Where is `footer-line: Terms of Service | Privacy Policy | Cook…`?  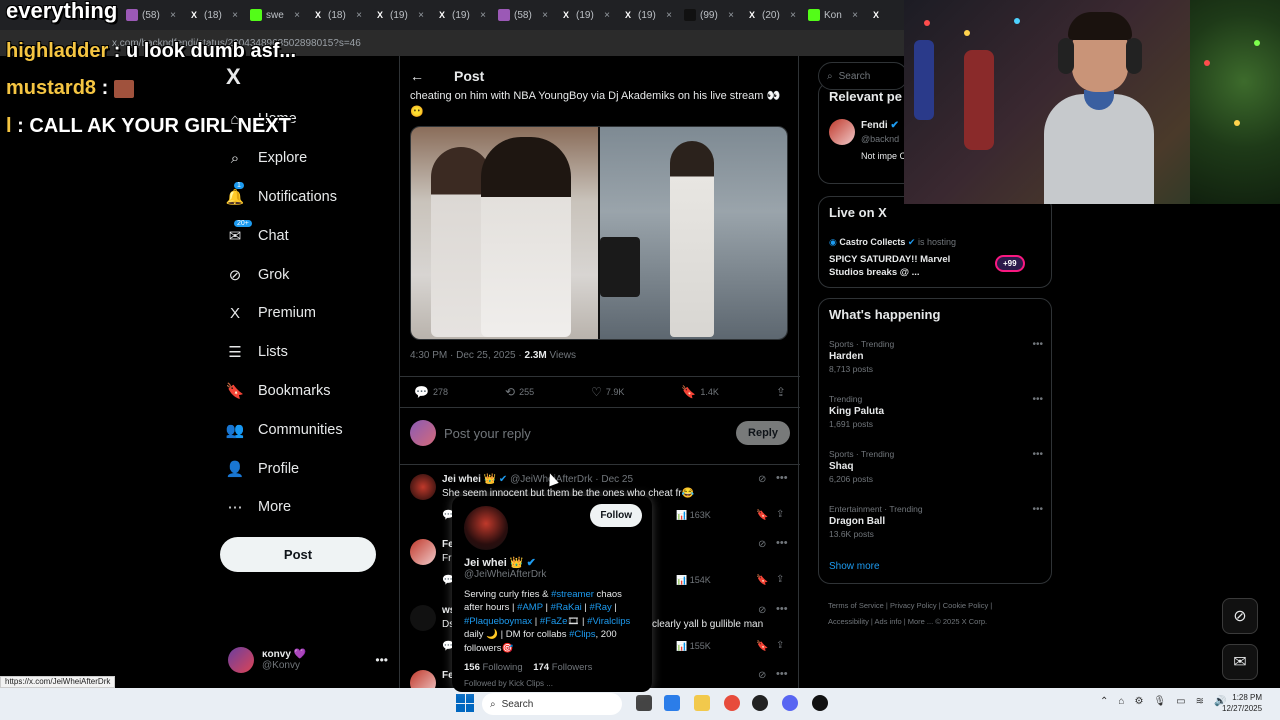
footer-line: Terms of Service | Privacy Policy | Cook… is located at coordinates (943, 606).